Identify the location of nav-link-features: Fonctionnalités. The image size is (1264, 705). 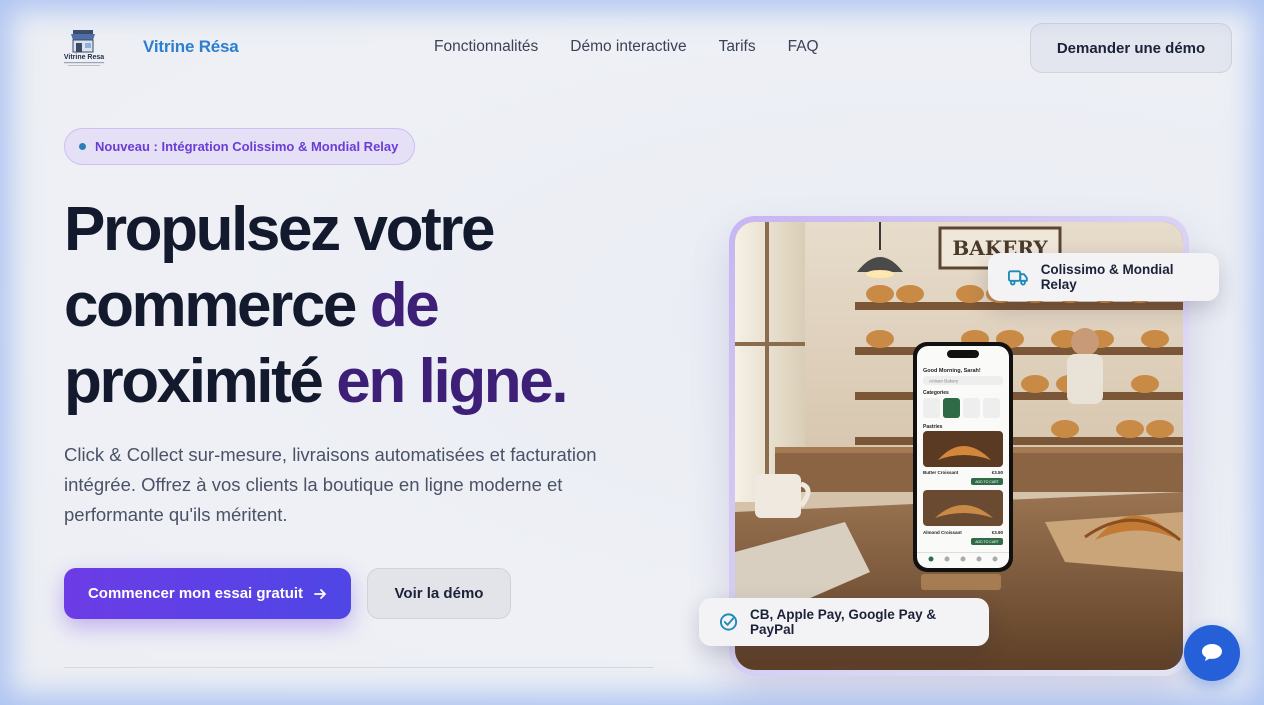
(486, 47).